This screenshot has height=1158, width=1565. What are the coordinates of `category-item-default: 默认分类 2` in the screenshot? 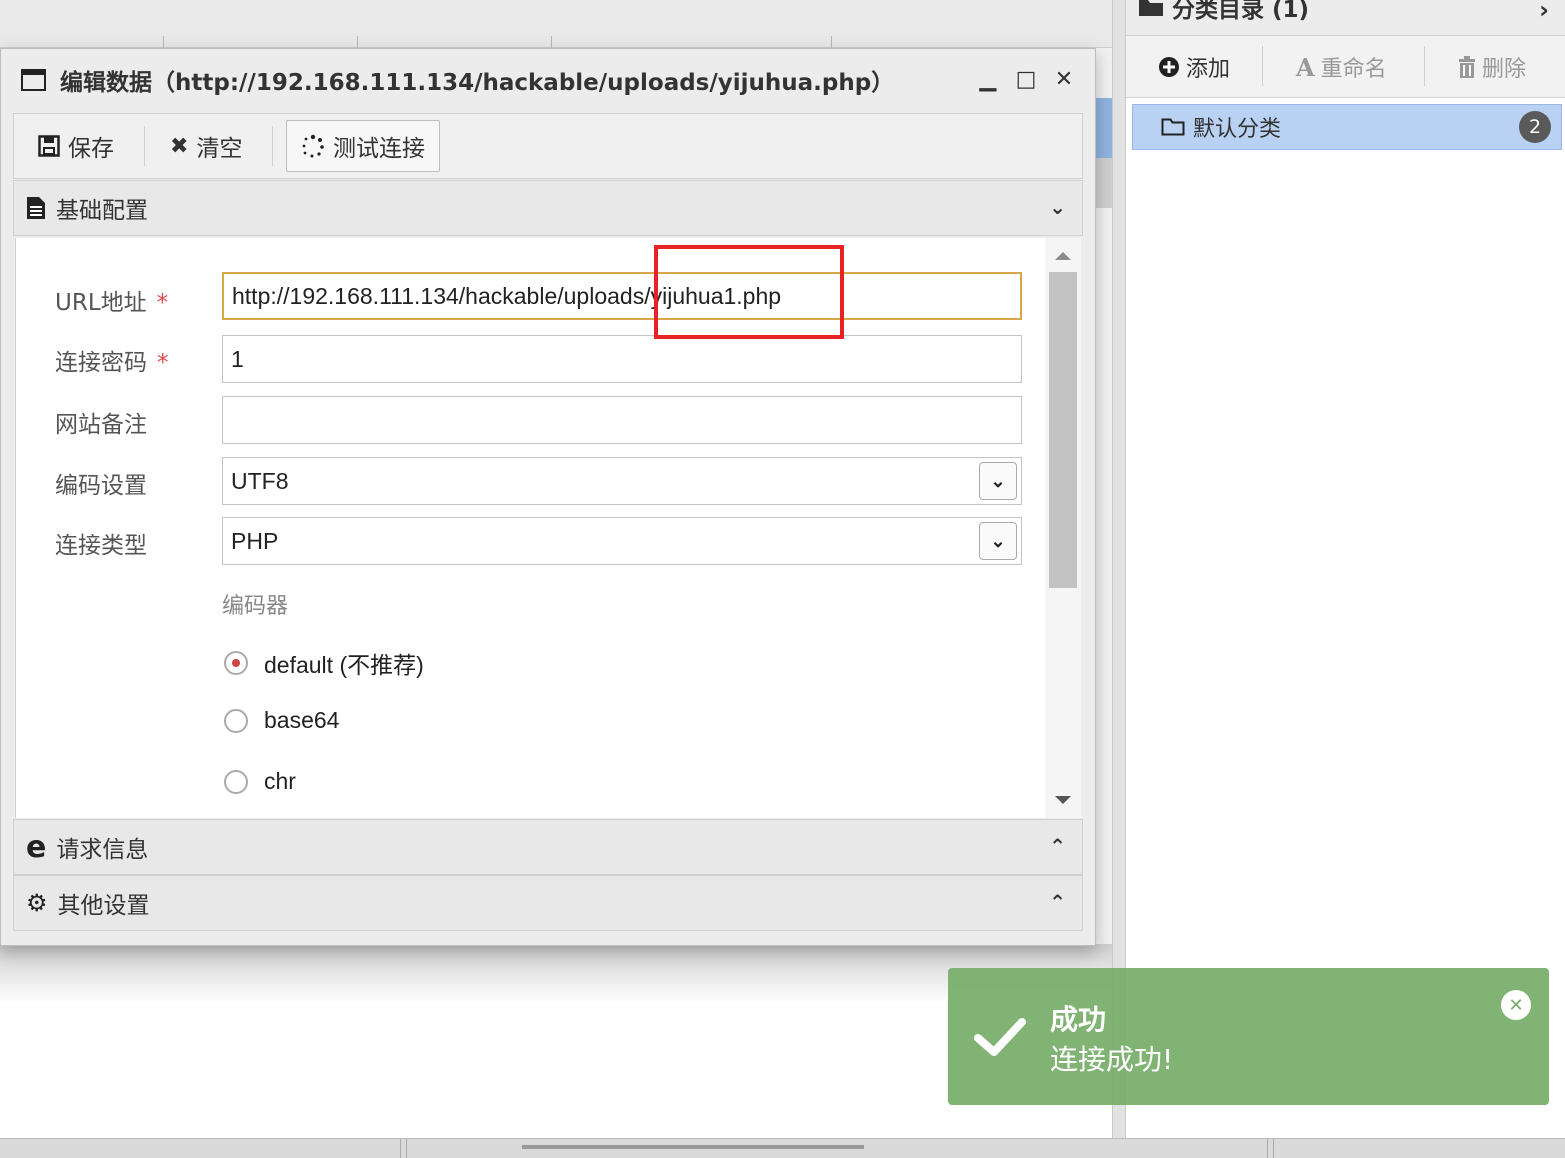 It's located at (1347, 127).